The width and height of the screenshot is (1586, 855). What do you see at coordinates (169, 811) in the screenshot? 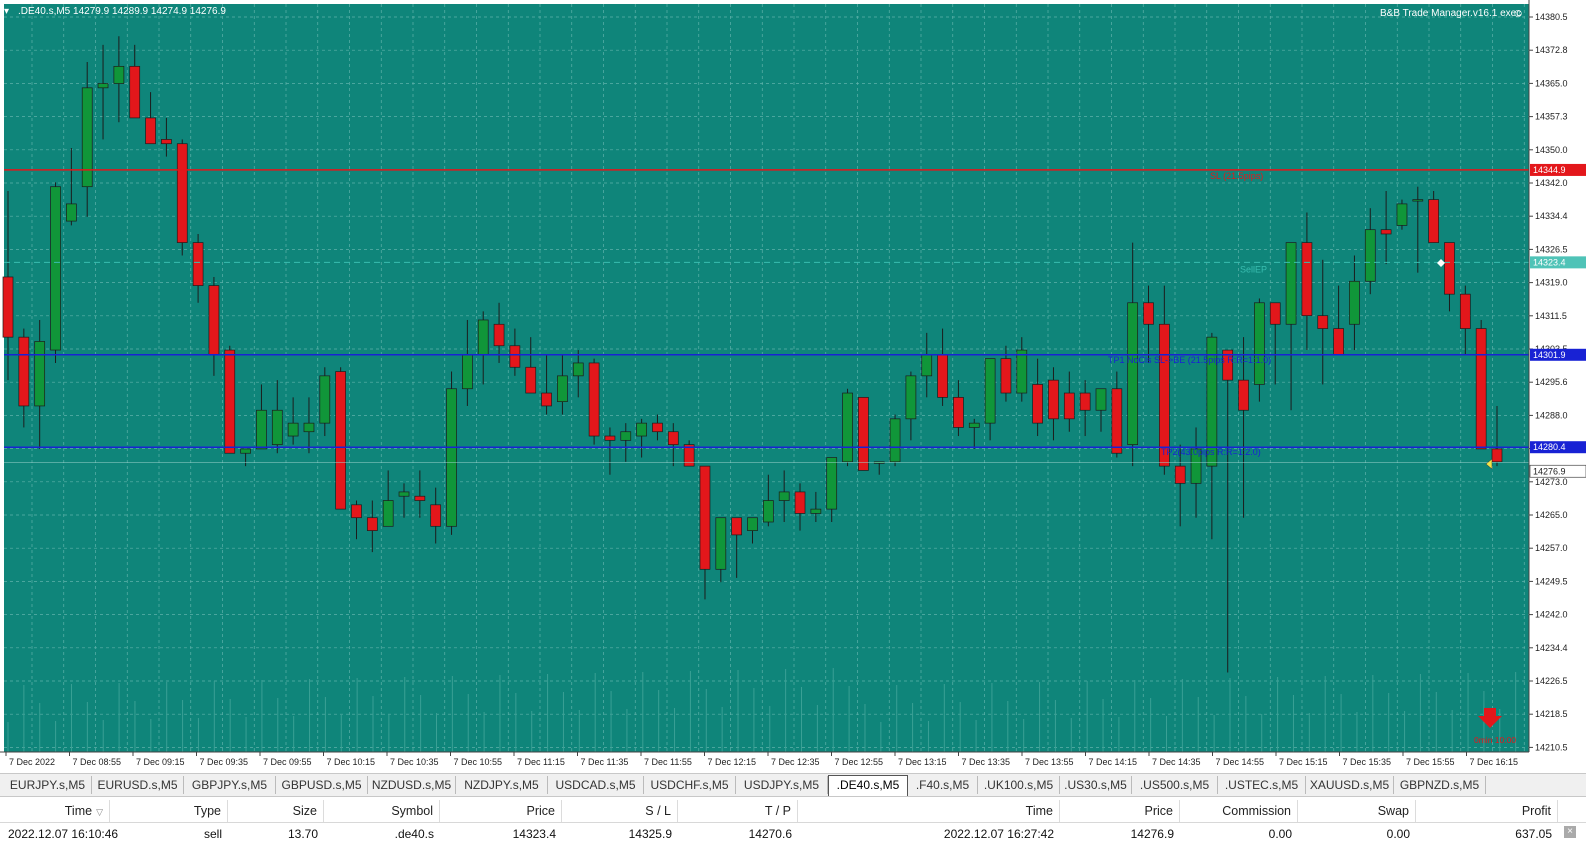
I see `column-header-type: Type` at bounding box center [169, 811].